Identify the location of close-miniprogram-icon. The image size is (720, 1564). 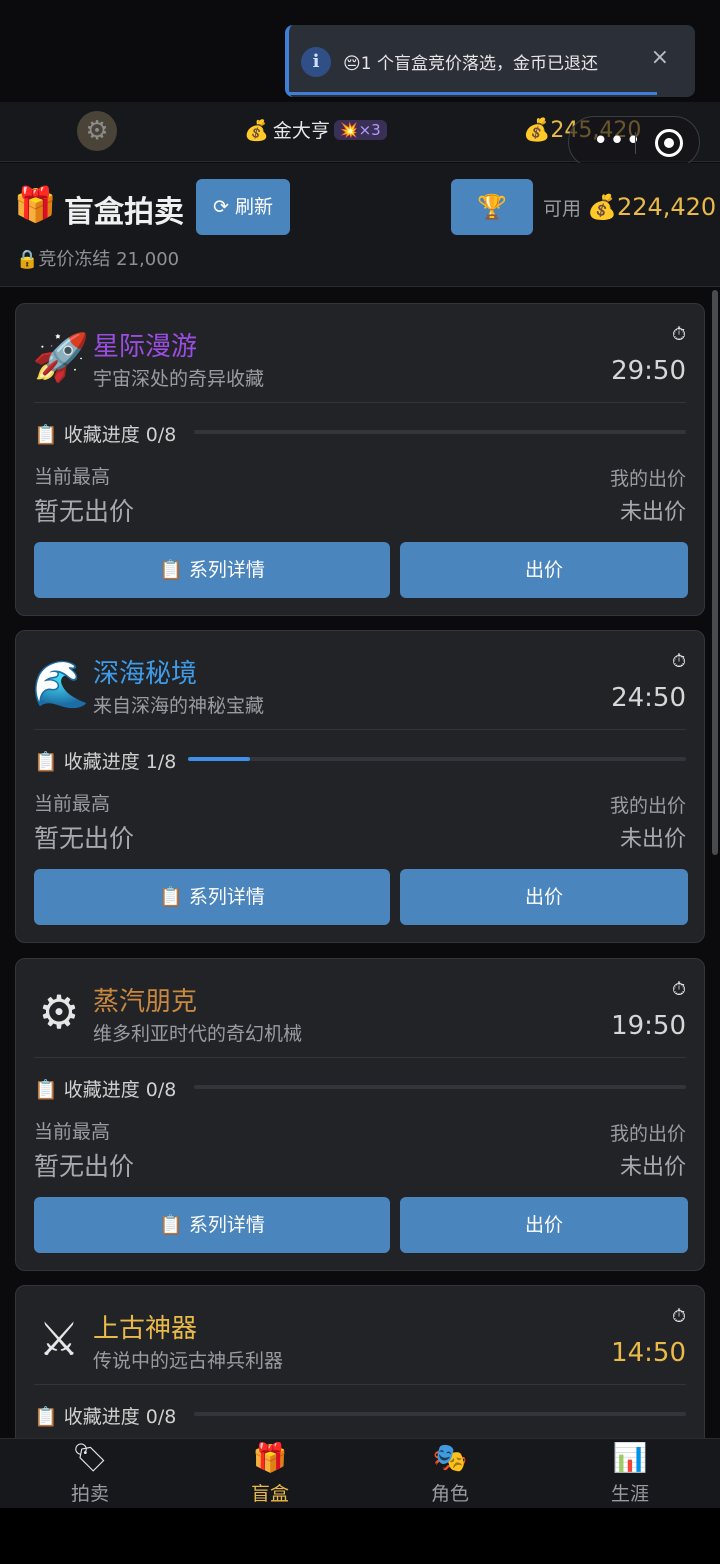
(669, 143).